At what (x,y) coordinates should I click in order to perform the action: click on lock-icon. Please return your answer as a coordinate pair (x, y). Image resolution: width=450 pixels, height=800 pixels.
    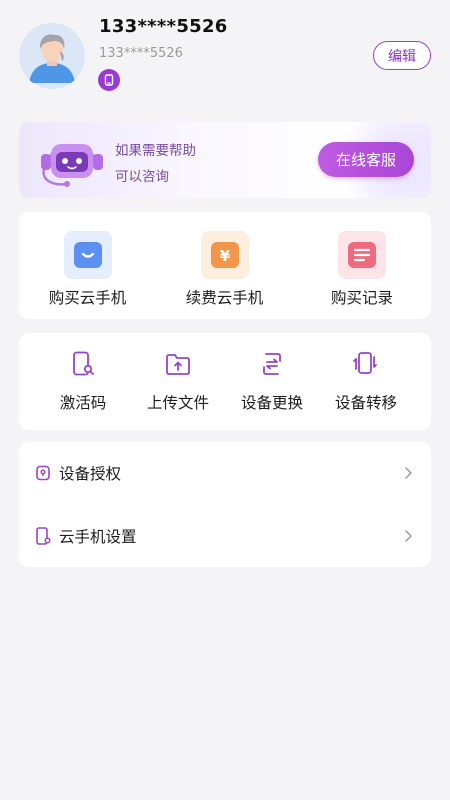
    Looking at the image, I should click on (43, 473).